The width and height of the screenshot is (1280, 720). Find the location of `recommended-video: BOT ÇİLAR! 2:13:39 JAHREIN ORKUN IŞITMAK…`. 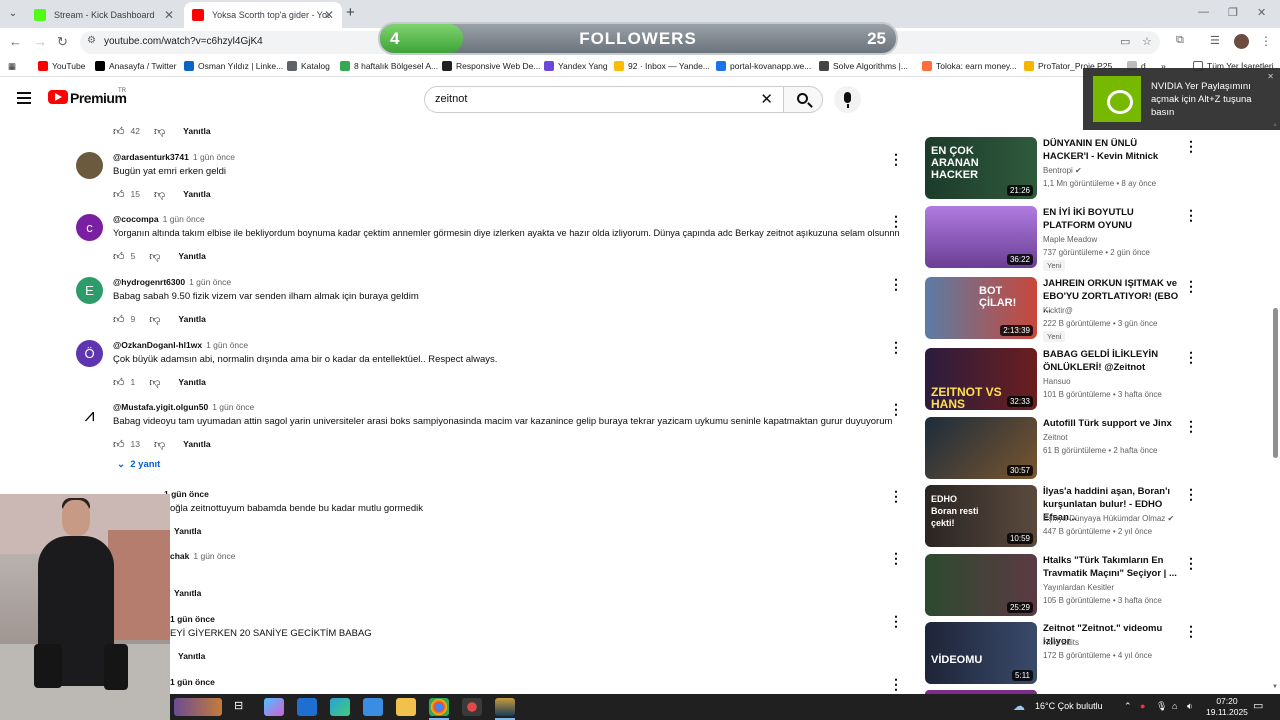

recommended-video: BOT ÇİLAR! 2:13:39 JAHREIN ORKUN IŞITMAK… is located at coordinates (1061, 309).